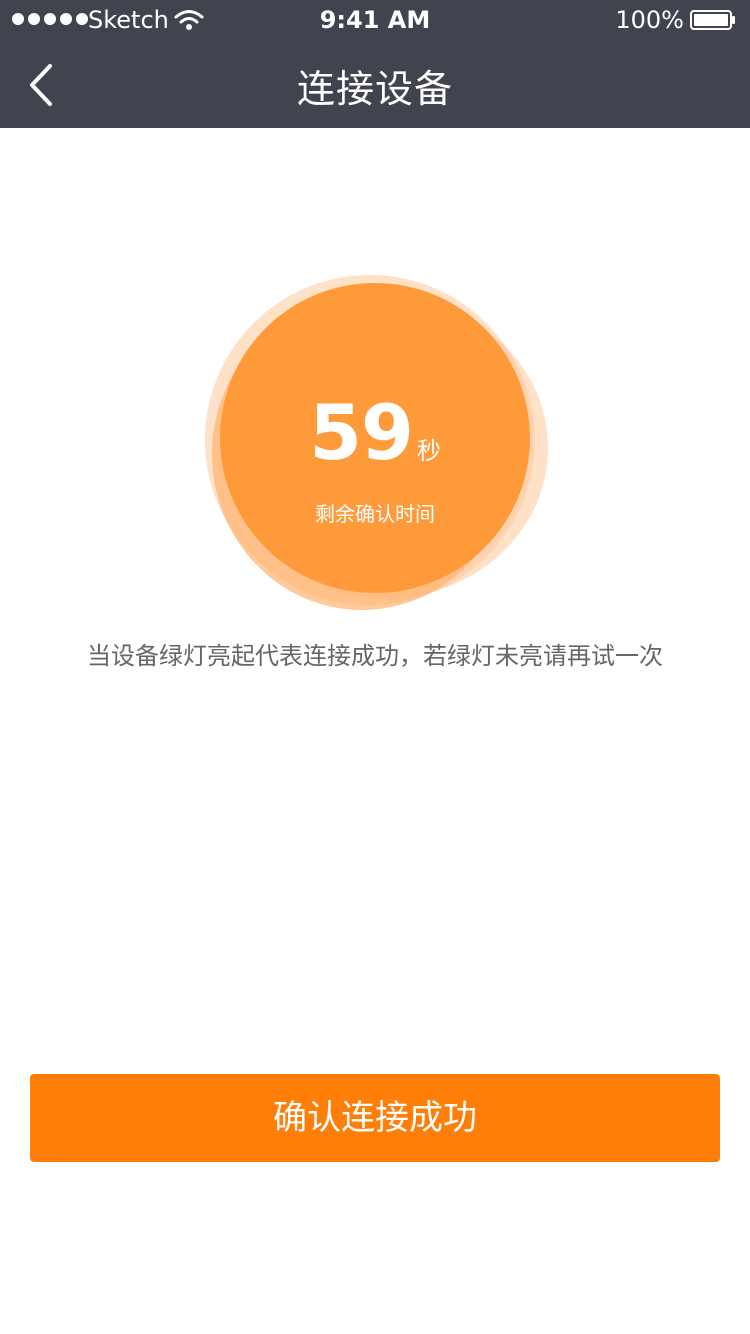  What do you see at coordinates (375, 64) in the screenshot?
I see `app-header: Sketch 9:41 AM 100% 连接设备` at bounding box center [375, 64].